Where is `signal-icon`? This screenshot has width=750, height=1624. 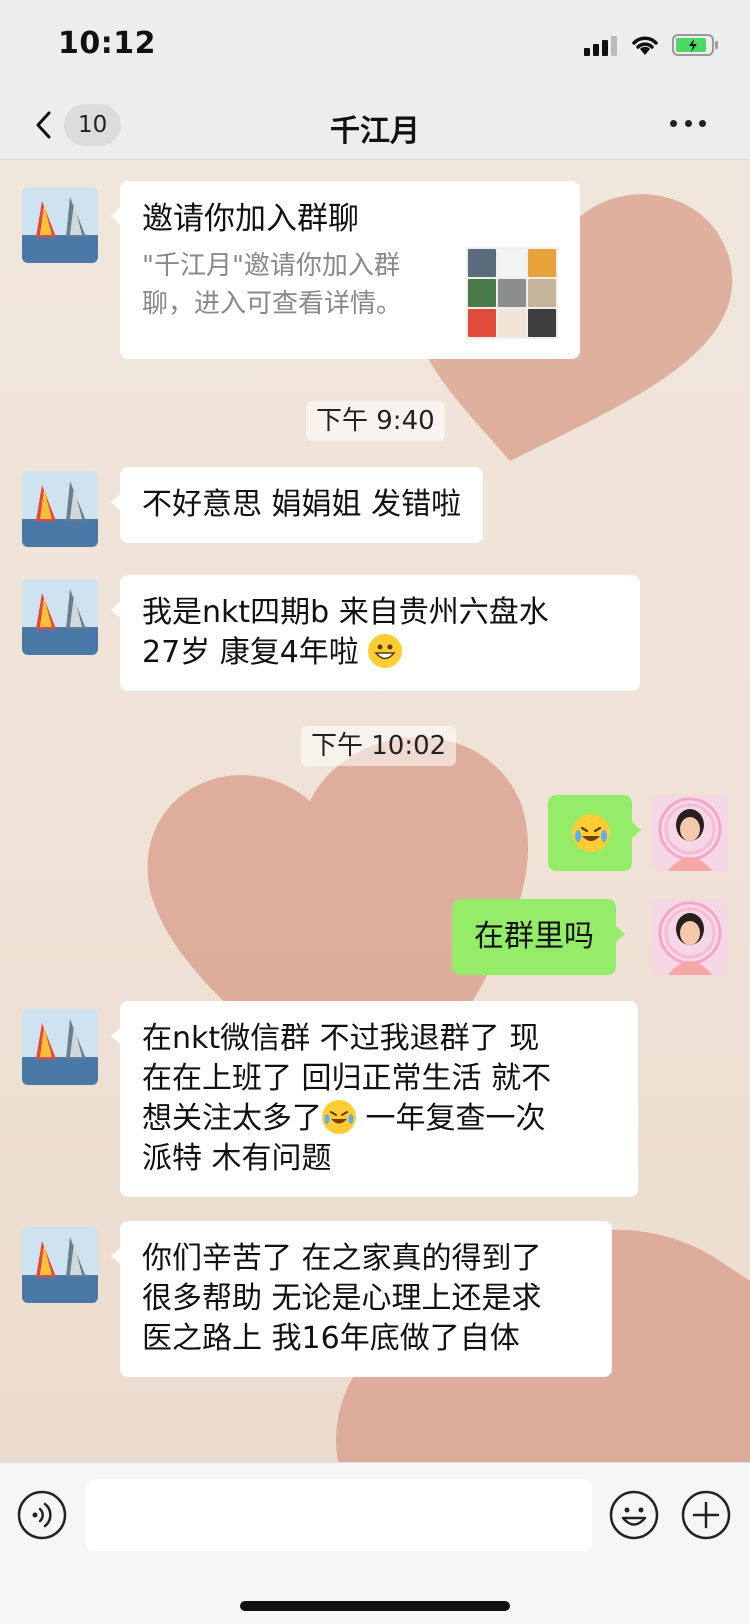
signal-icon is located at coordinates (601, 45).